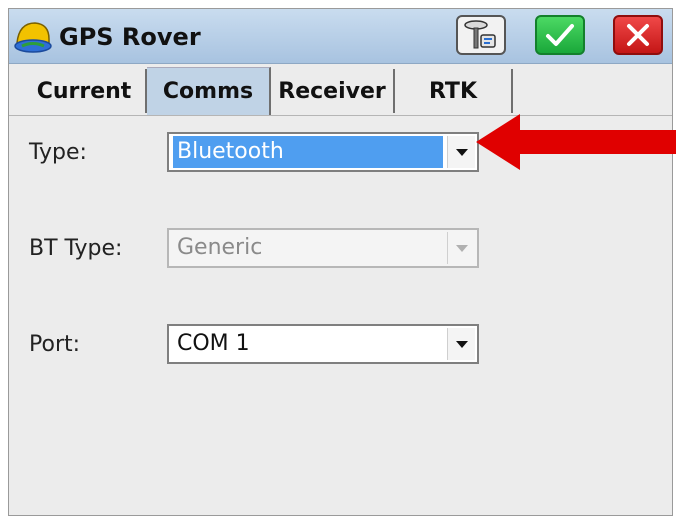 This screenshot has width=681, height=522. Describe the element at coordinates (576, 142) in the screenshot. I see `annotation-arrow-icon` at that location.